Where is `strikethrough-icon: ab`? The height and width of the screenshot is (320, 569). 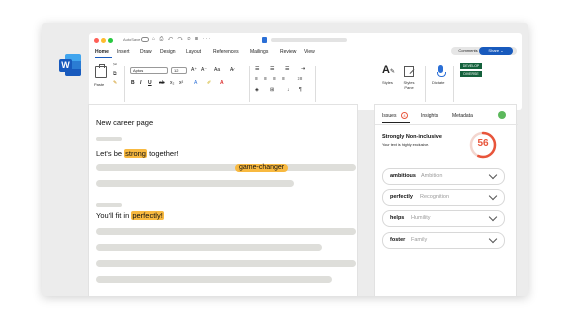
strikethrough-icon: ab is located at coordinates (162, 83).